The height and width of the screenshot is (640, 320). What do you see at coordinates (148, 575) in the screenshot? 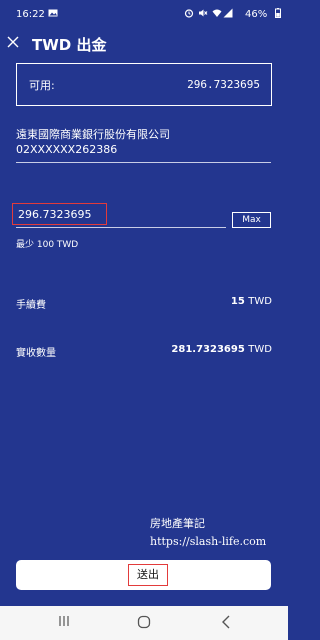
I see `submit-label: 送出` at bounding box center [148, 575].